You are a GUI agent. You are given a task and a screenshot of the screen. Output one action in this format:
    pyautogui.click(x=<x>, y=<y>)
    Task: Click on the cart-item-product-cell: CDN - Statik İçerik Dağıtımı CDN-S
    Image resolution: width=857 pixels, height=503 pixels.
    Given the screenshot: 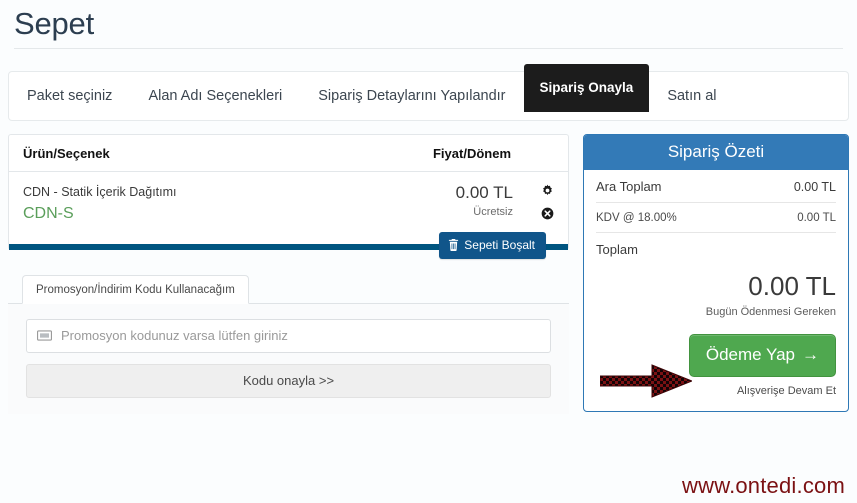 What is the action you would take?
    pyautogui.click(x=171, y=207)
    